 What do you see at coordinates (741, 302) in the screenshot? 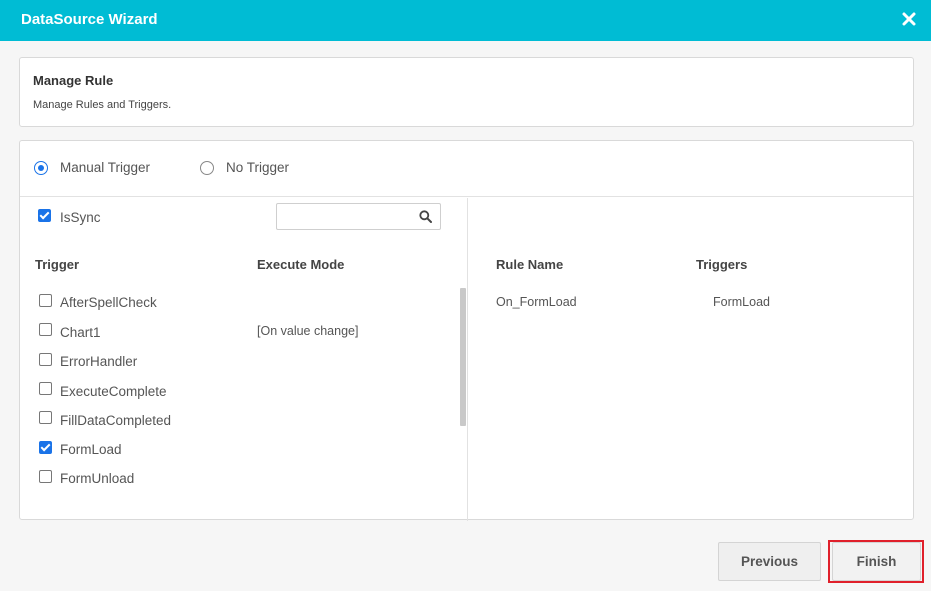
I see `rule-triggers-cell: FormLoad` at bounding box center [741, 302].